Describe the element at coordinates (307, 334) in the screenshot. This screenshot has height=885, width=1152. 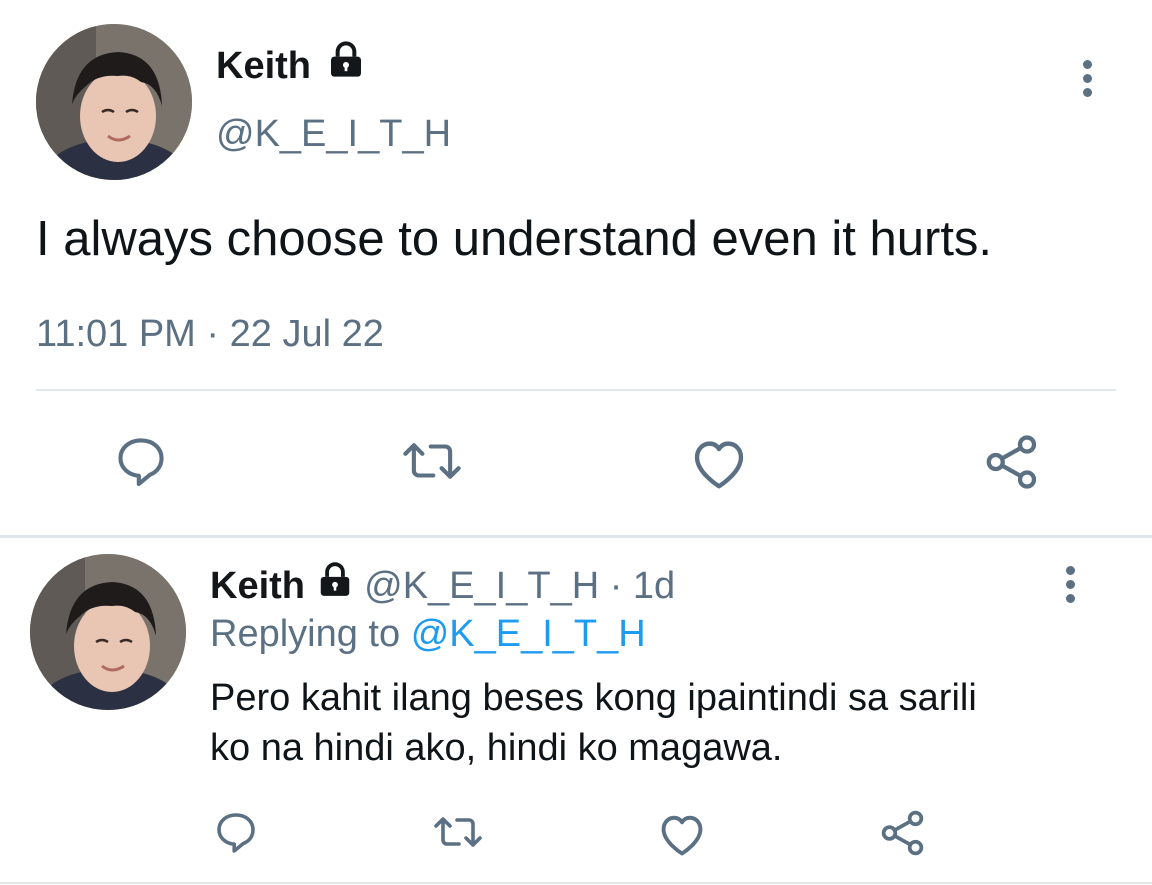
I see `tweet-date: 22 Jul 22` at that location.